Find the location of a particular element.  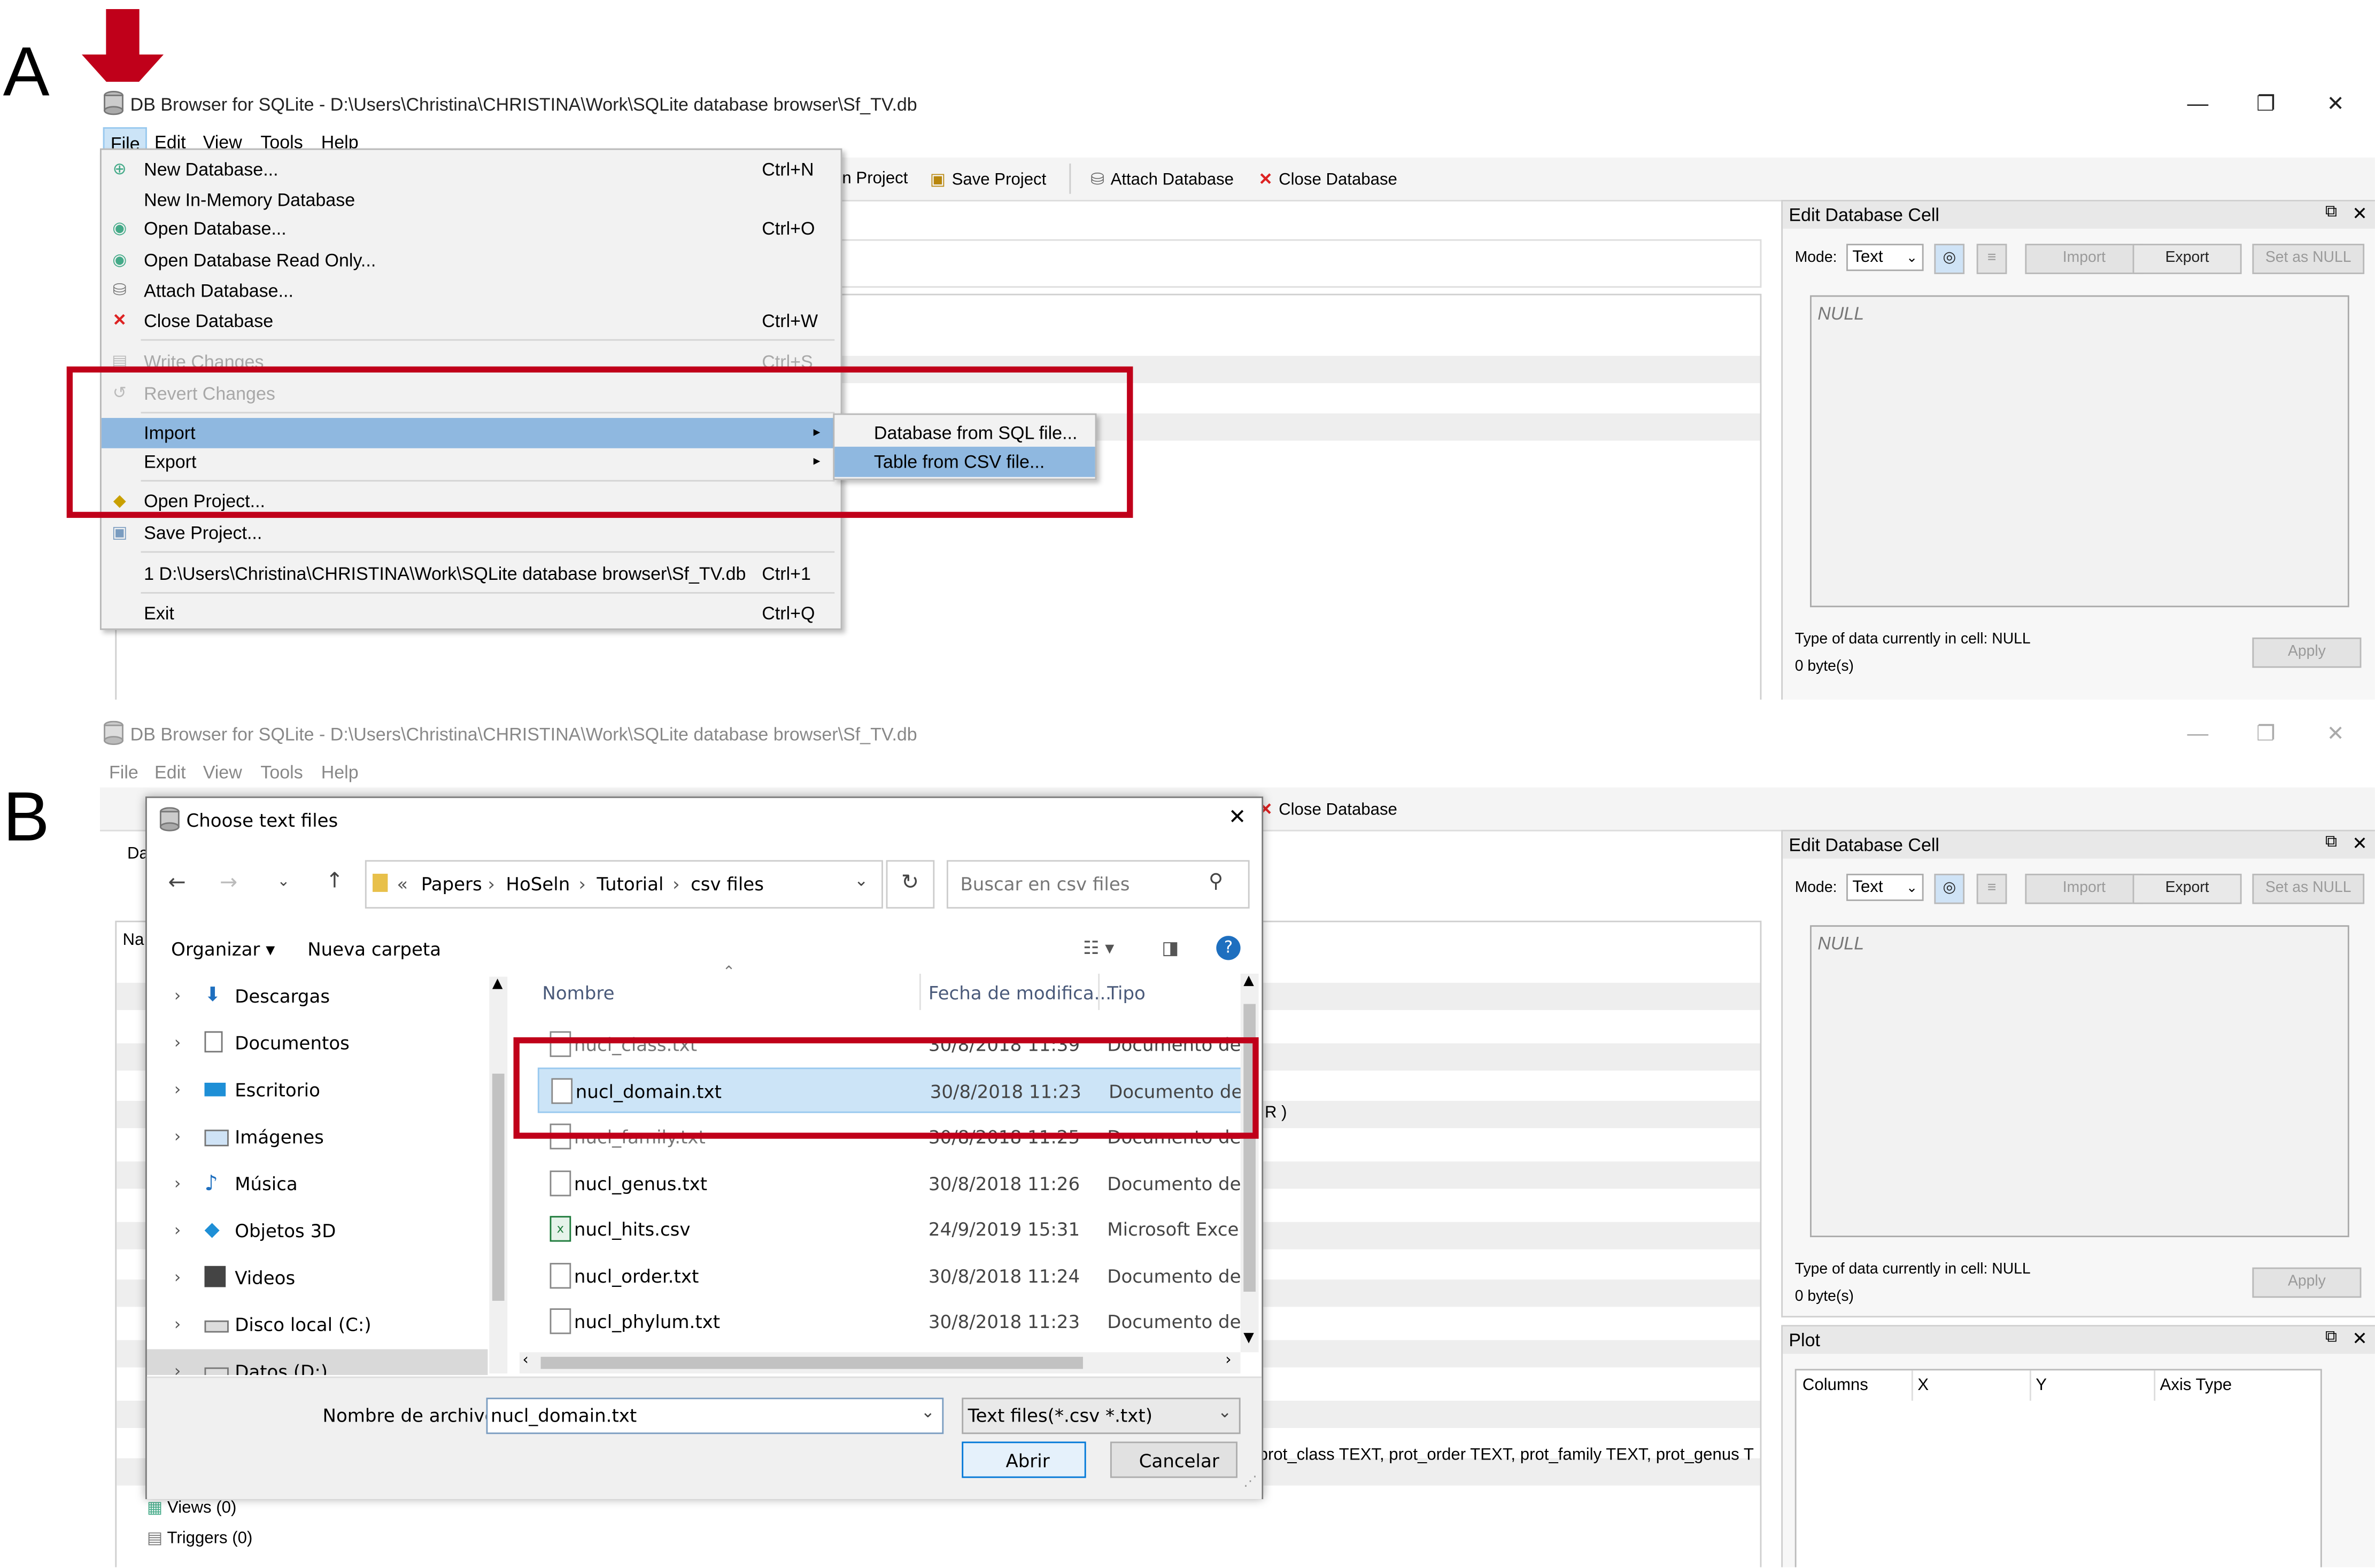

breadcrumb-overflow: « is located at coordinates (402, 885).